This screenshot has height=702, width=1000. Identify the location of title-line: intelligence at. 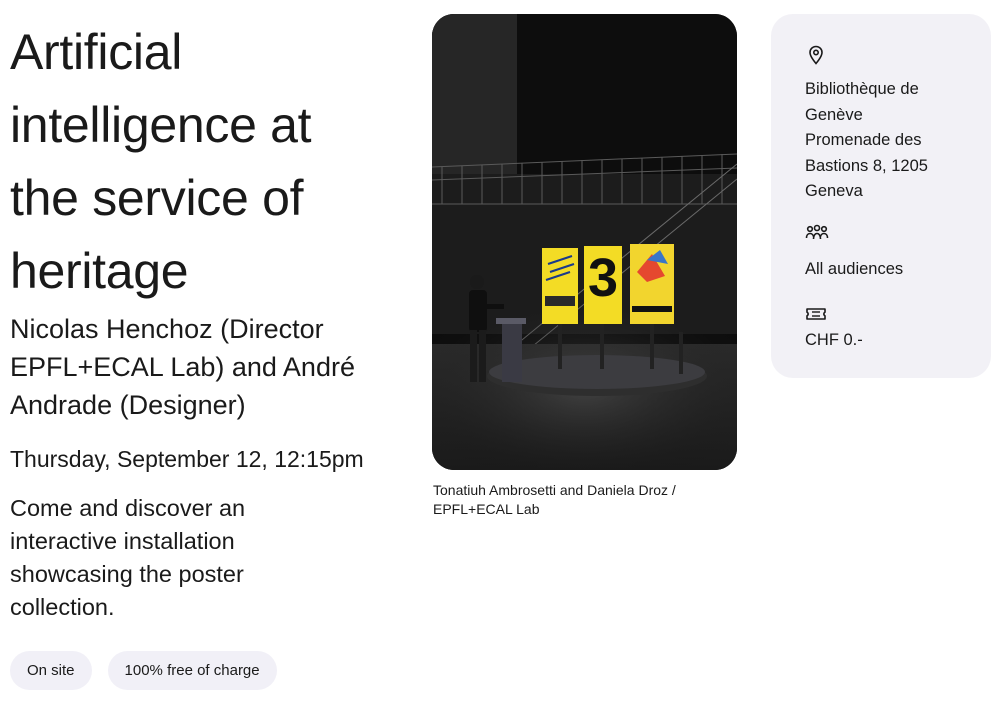
(161, 125).